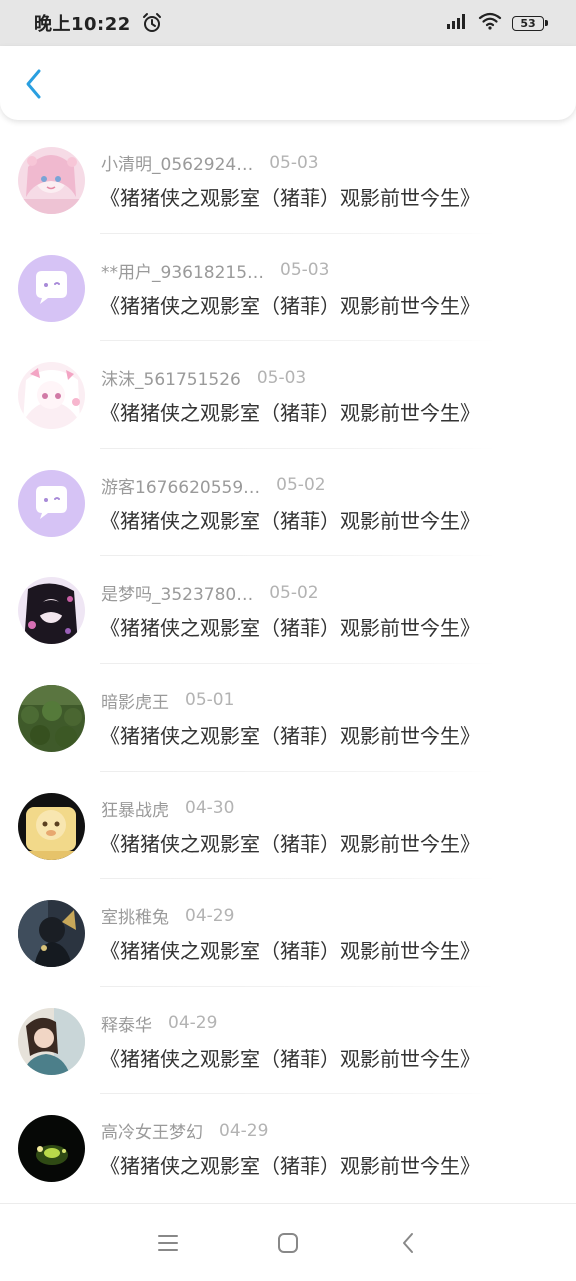 This screenshot has width=576, height=1281. Describe the element at coordinates (82, 24) in the screenshot. I see `status-time: 晚上10:22` at that location.